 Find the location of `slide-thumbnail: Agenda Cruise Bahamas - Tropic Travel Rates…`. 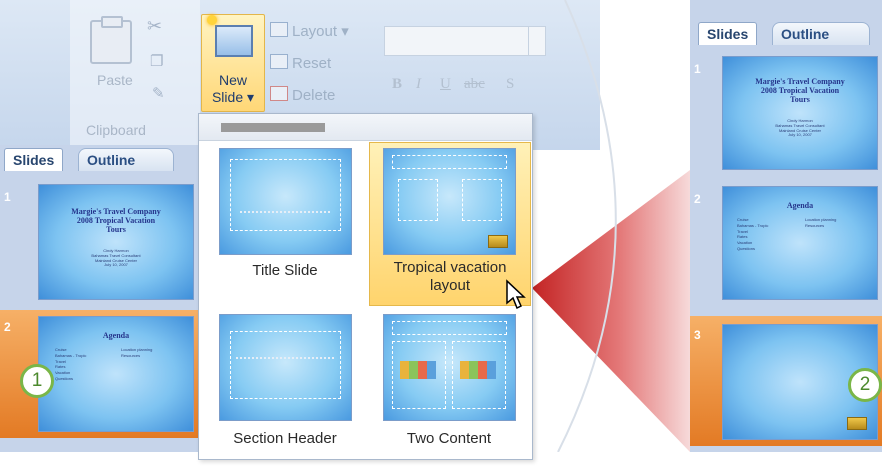

slide-thumbnail: Agenda Cruise Bahamas - Tropic Travel Rates… is located at coordinates (800, 243).